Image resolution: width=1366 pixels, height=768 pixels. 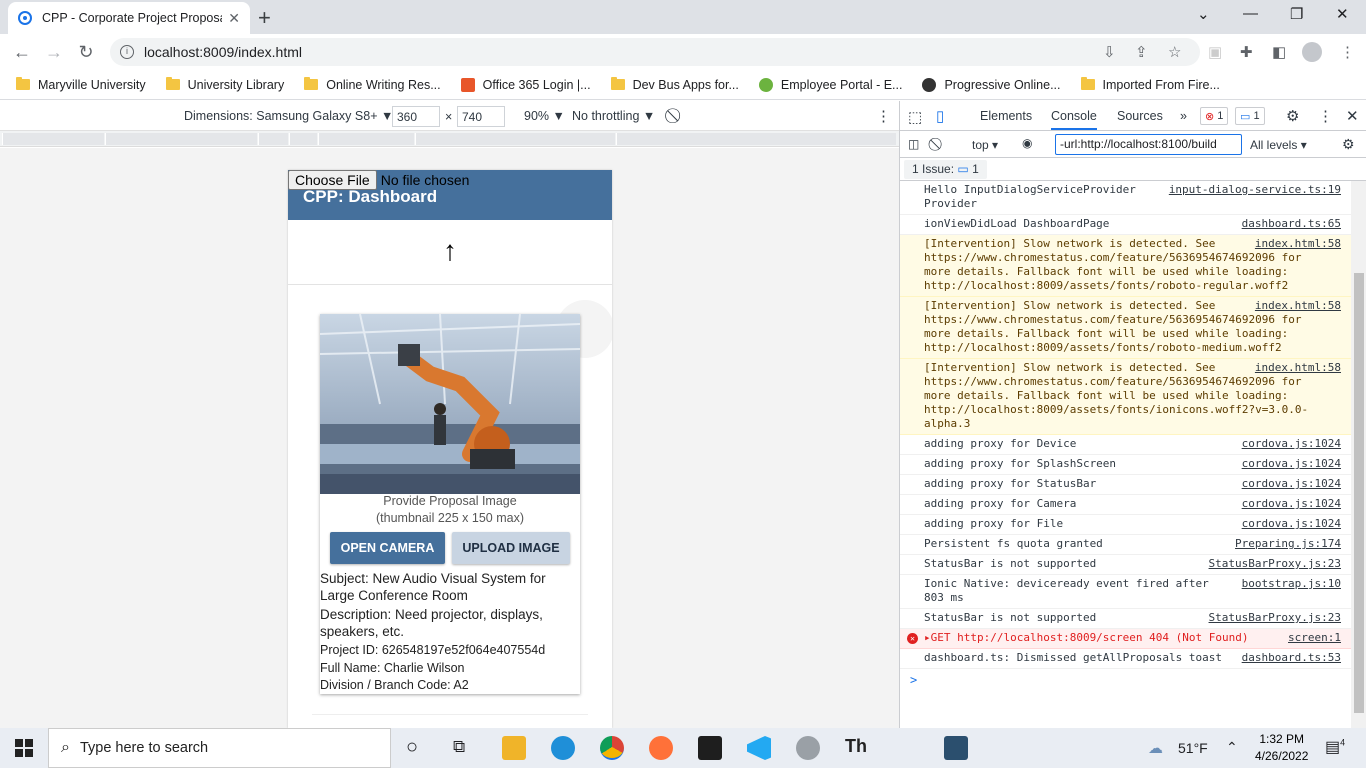 I want to click on tab-search-icon: ⌄, so click(x=1203, y=14).